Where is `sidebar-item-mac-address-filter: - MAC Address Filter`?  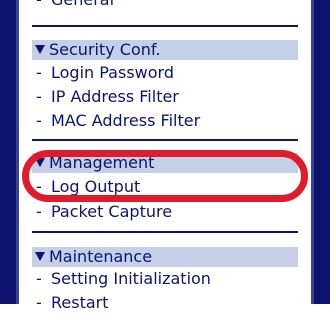 sidebar-item-mac-address-filter: - MAC Address Filter is located at coordinates (165, 121).